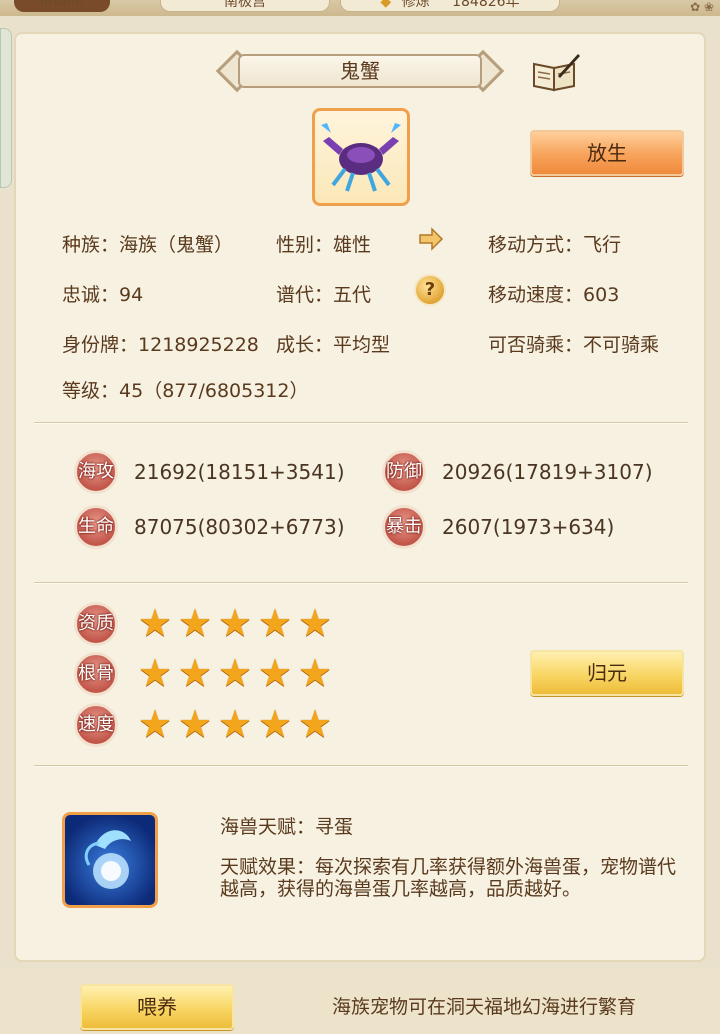  What do you see at coordinates (536, 345) in the screenshot?
I see `rideable-label: 可否骑乘：` at bounding box center [536, 345].